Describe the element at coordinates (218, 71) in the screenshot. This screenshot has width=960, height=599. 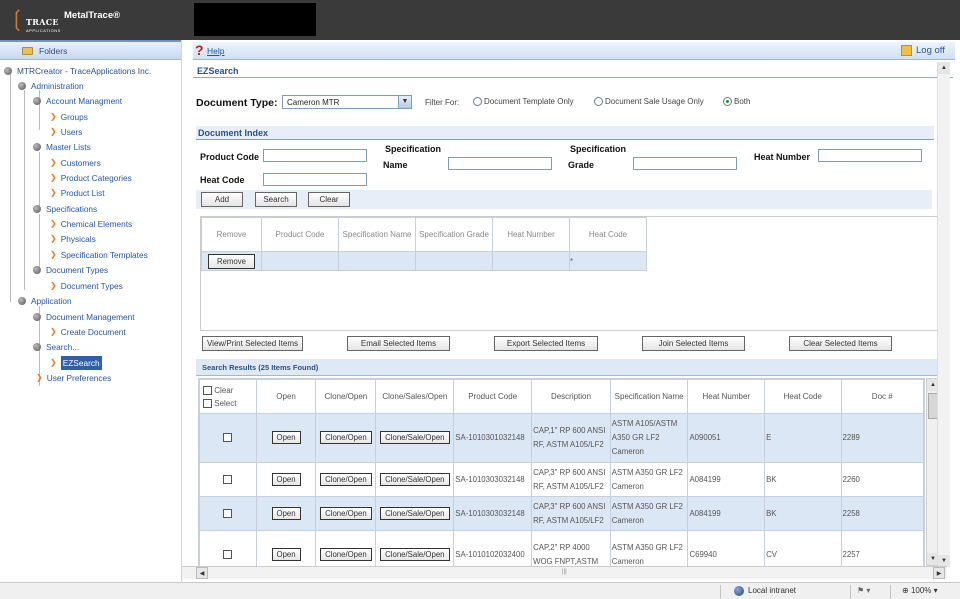
I see `page-title: EZSearch` at that location.